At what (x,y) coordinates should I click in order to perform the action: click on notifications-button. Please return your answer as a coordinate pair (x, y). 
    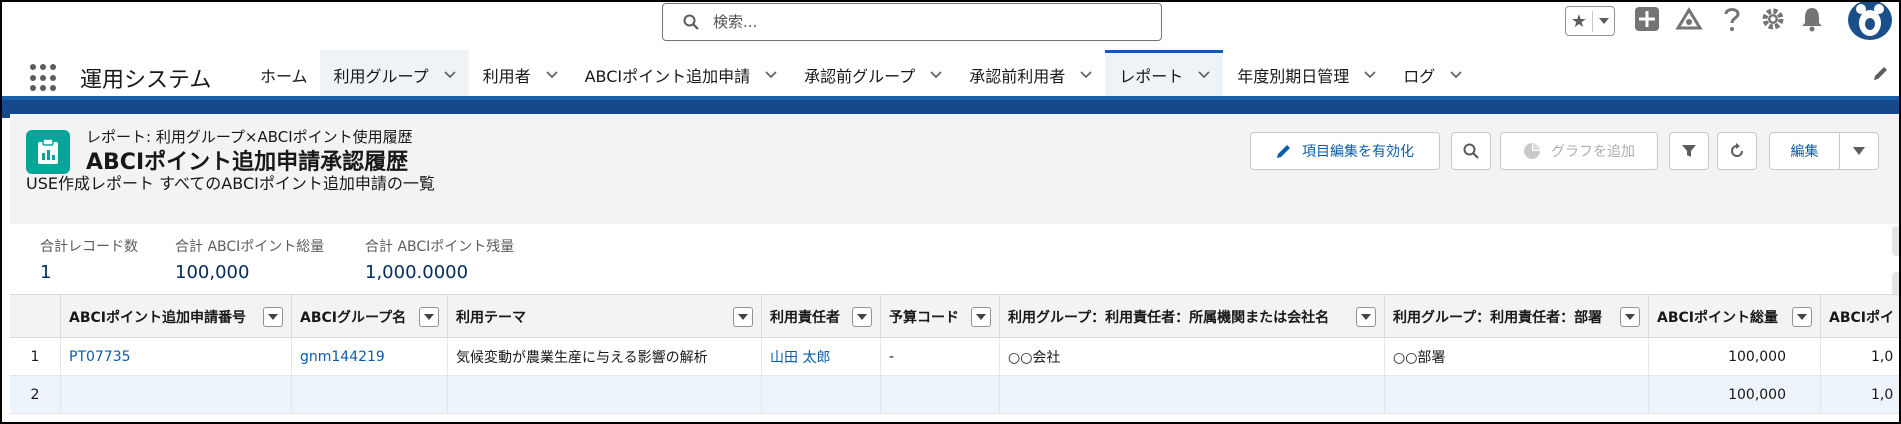
    Looking at the image, I should click on (1812, 19).